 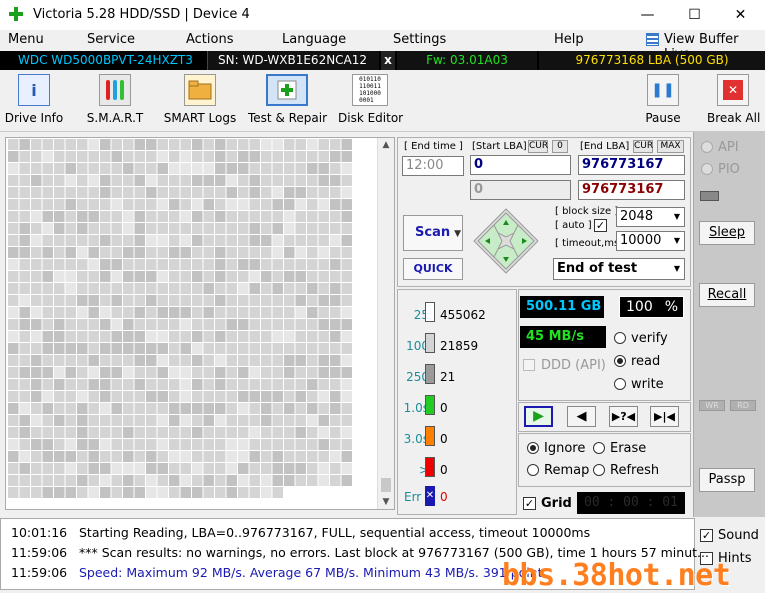 I want to click on mode-write: write, so click(x=639, y=384).